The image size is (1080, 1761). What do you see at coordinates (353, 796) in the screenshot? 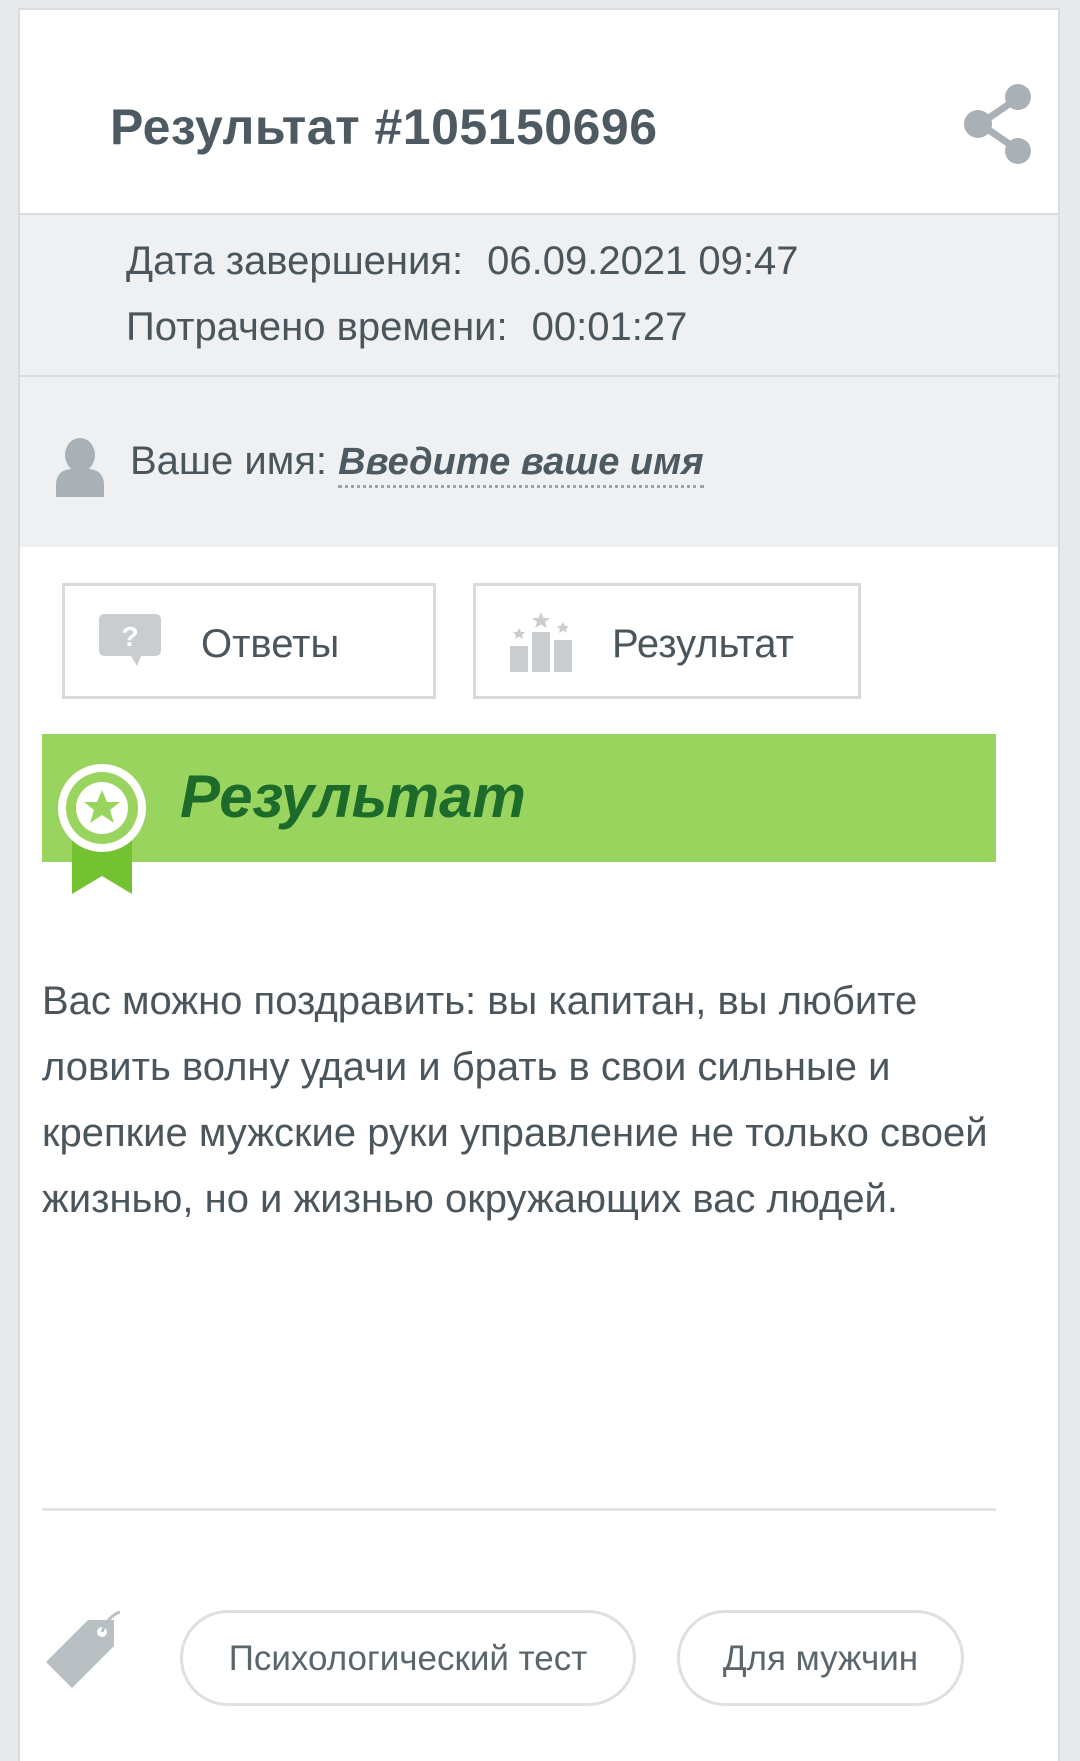
I see `result-banner-title: Результат` at bounding box center [353, 796].